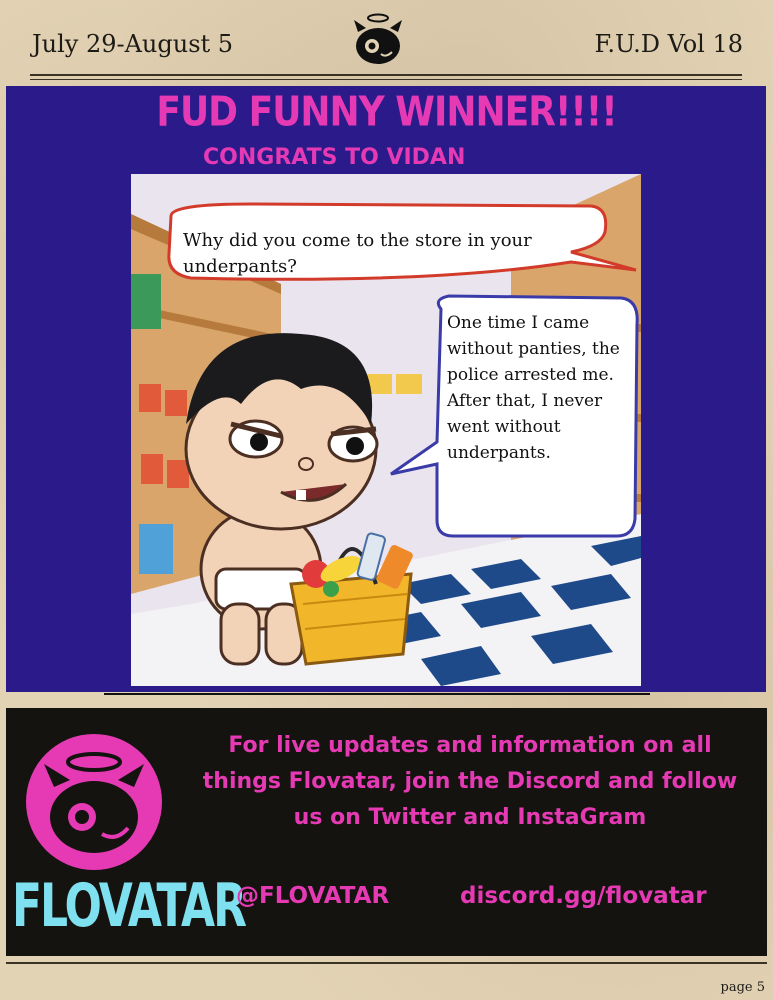  Describe the element at coordinates (378, 38) in the screenshot. I see `flovatar-logo-icon` at that location.